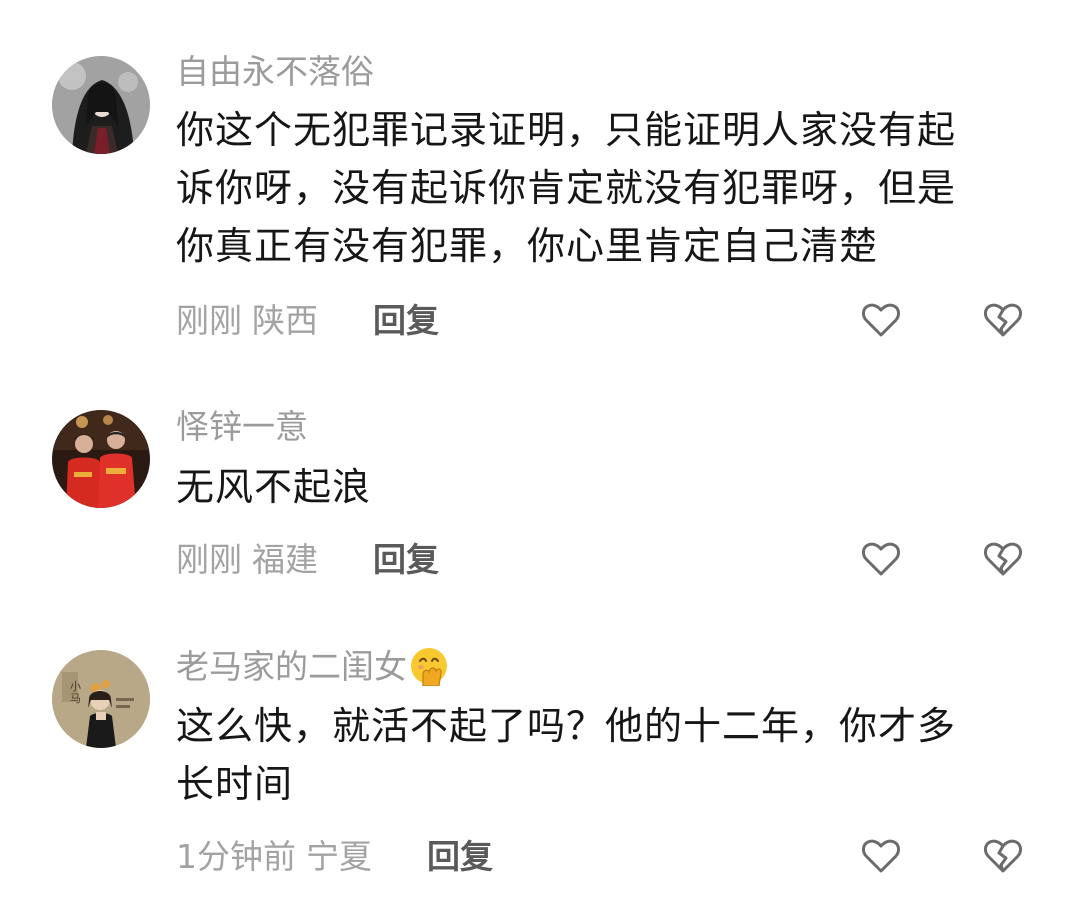  What do you see at coordinates (601, 755) in the screenshot?
I see `comment-text: 这么快，就活不起了吗？他的十二年，你才多 长时间` at bounding box center [601, 755].